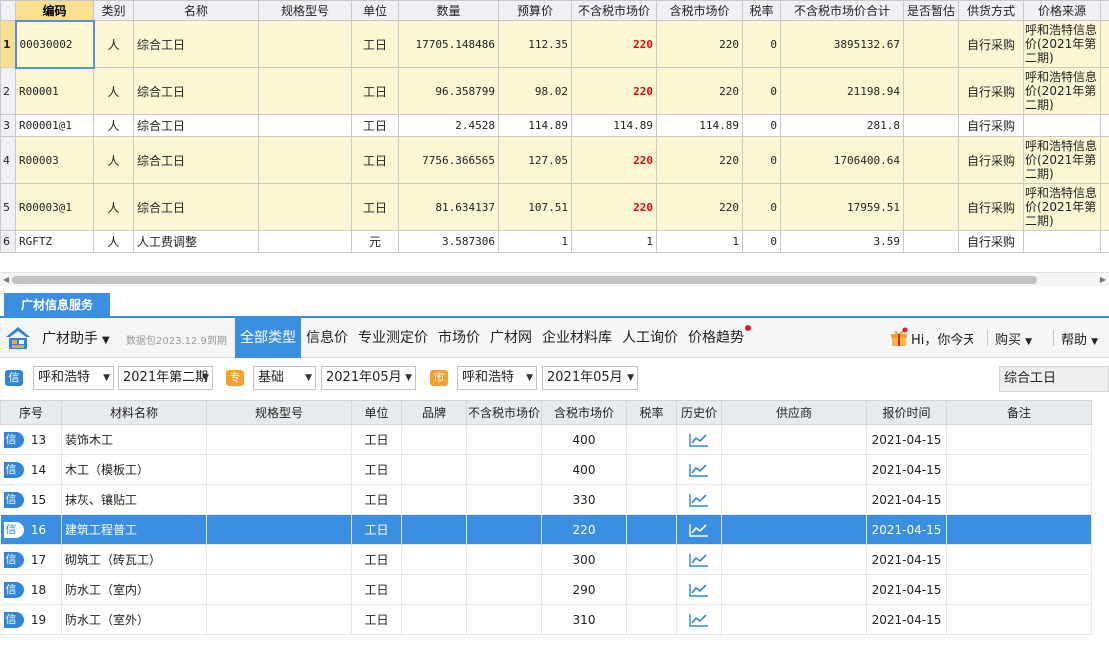 Image resolution: width=1109 pixels, height=645 pixels. Describe the element at coordinates (842, 207) in the screenshot. I see `cell-total-ex-tax: 17959.51` at that location.